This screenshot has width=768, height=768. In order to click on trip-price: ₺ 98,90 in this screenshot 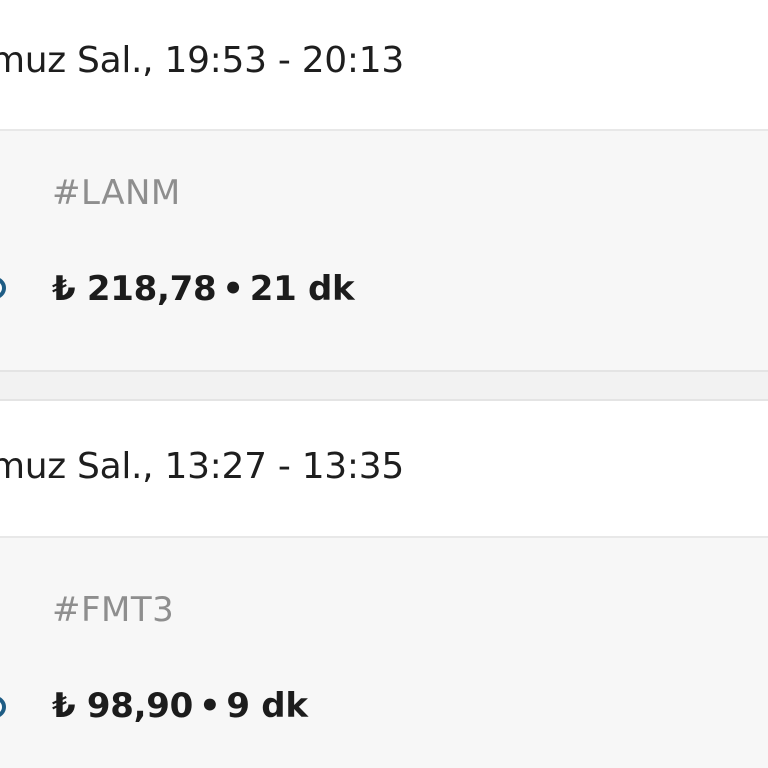, I will do `click(122, 706)`.